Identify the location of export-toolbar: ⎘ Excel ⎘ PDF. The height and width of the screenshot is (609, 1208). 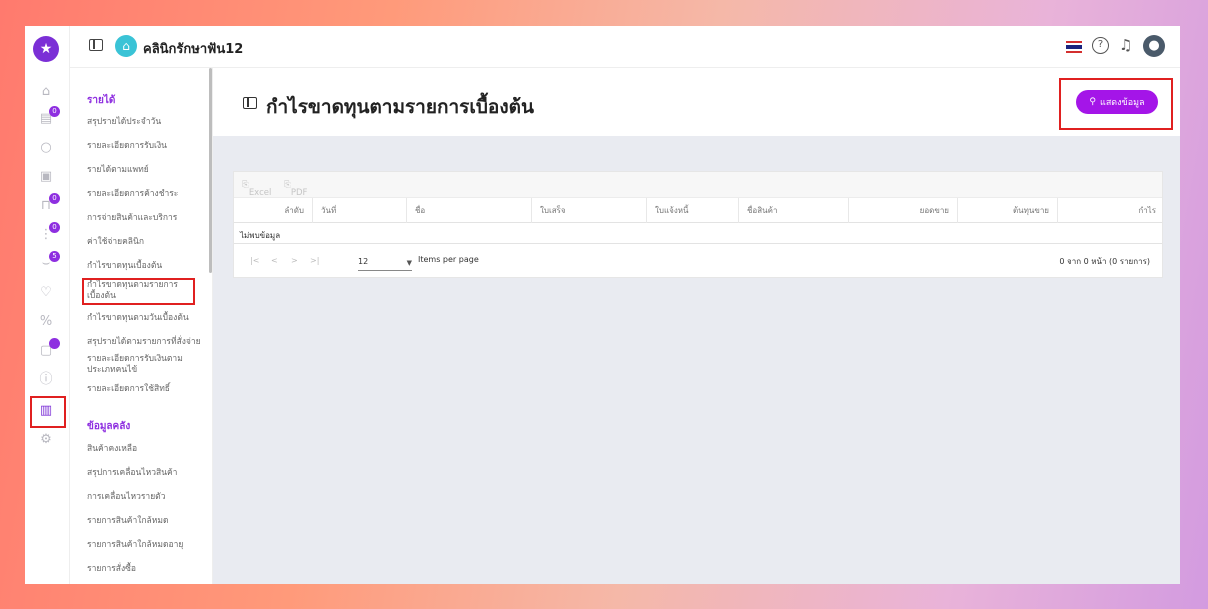
(698, 185).